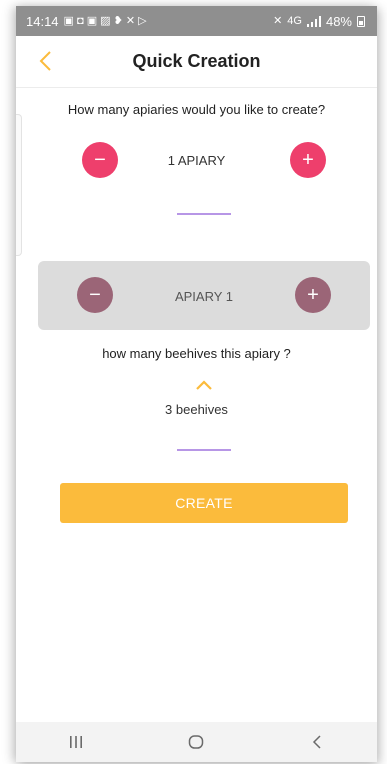  I want to click on beehives-question: how many beehives this apiary ?, so click(196, 353).